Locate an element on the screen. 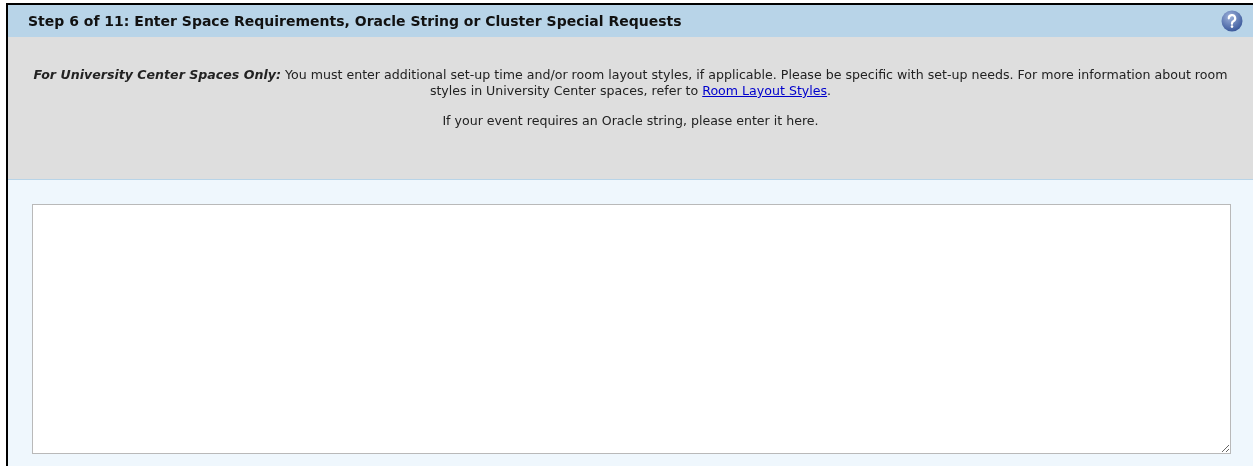 The width and height of the screenshot is (1253, 466). help-icon is located at coordinates (1232, 21).